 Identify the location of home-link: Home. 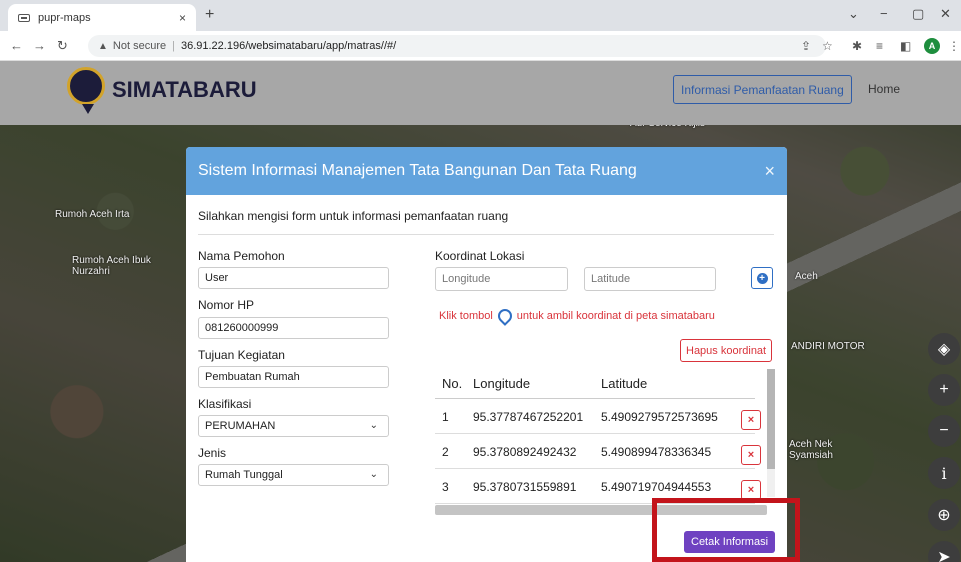
(884, 89).